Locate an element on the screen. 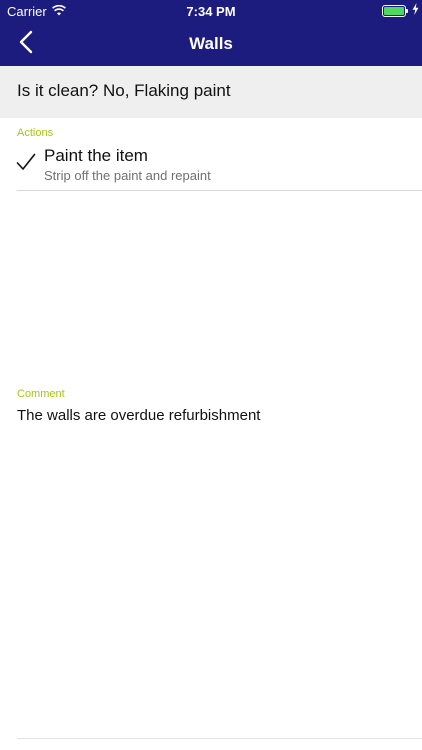 The image size is (422, 750). status-bar: Carrier 7:34 PM is located at coordinates (211, 11).